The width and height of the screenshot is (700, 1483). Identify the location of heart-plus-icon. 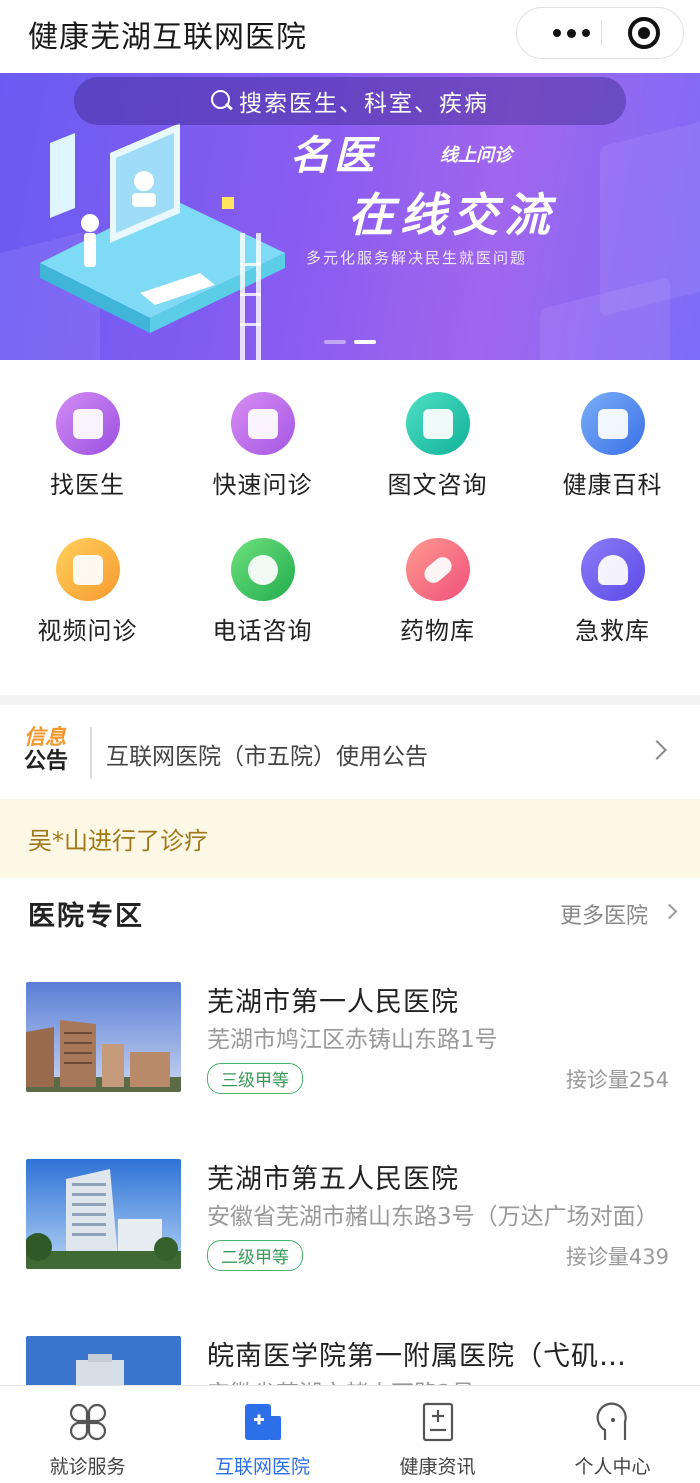
(612, 569).